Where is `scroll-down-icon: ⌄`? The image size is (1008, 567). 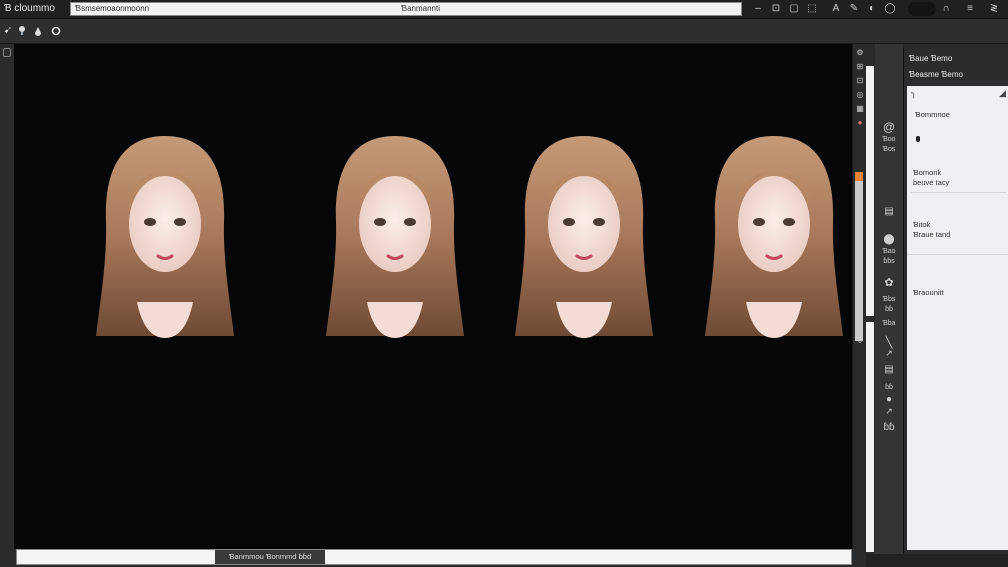
scroll-down-icon: ⌄ is located at coordinates (860, 340).